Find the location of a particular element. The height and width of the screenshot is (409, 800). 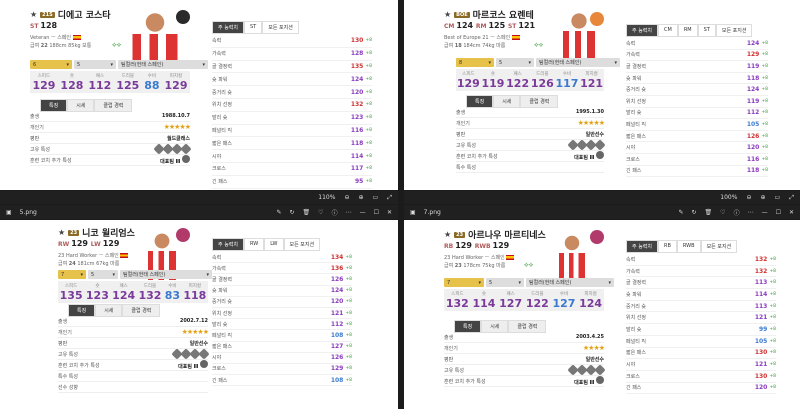

stat-tabs: 주 능력치 ST 모든 포지션 is located at coordinates (255, 27).